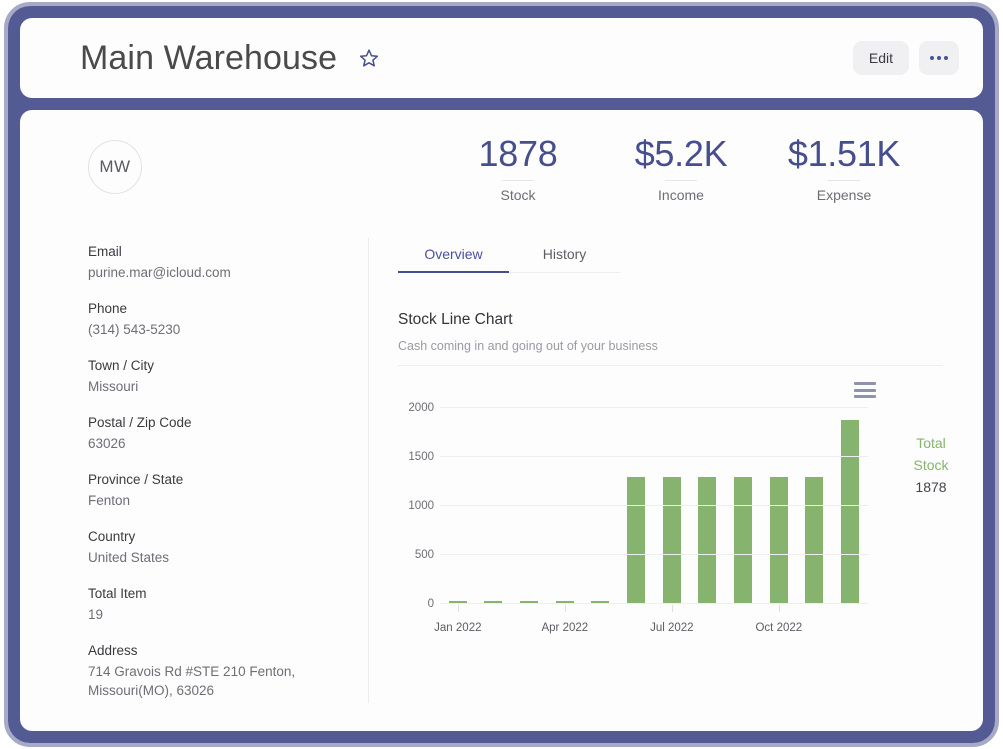 This screenshot has width=1003, height=749. I want to click on star-icon, so click(369, 58).